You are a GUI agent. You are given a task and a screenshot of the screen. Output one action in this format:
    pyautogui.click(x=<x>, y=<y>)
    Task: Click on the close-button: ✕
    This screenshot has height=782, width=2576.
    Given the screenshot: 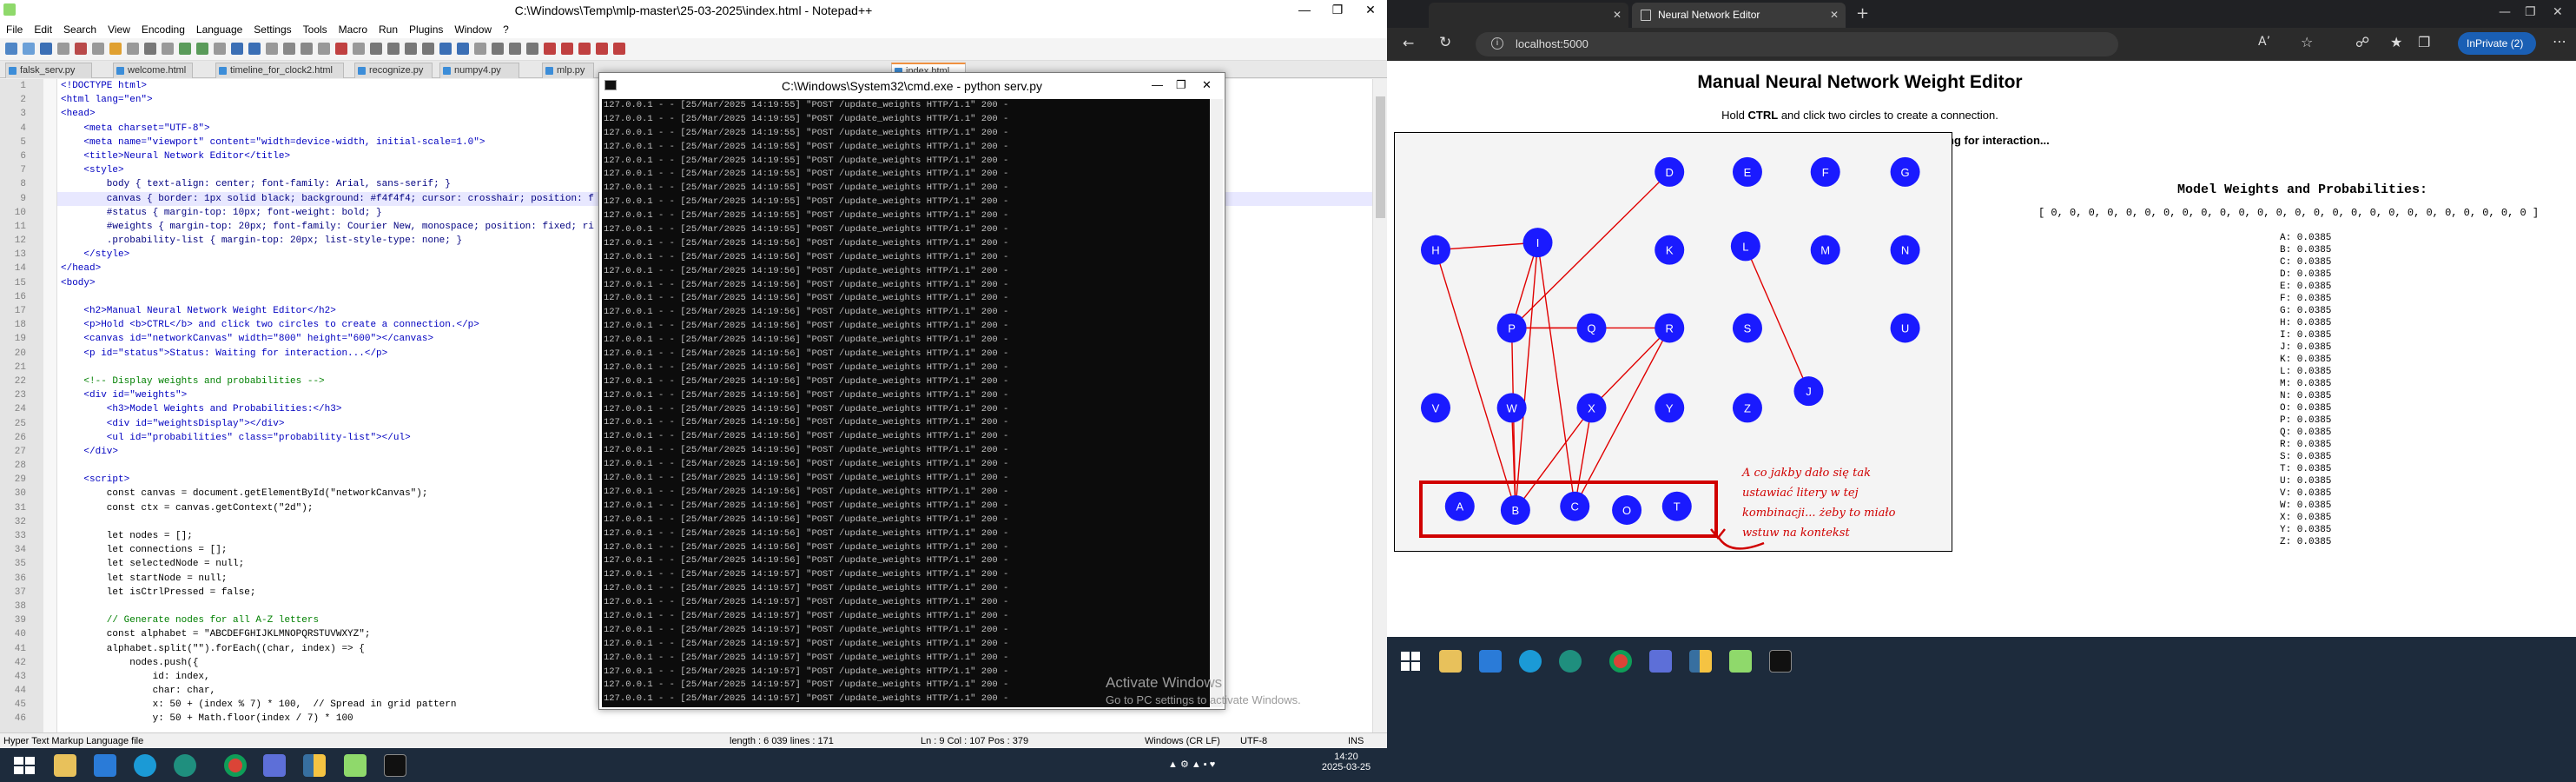 What is the action you would take?
    pyautogui.click(x=1370, y=10)
    